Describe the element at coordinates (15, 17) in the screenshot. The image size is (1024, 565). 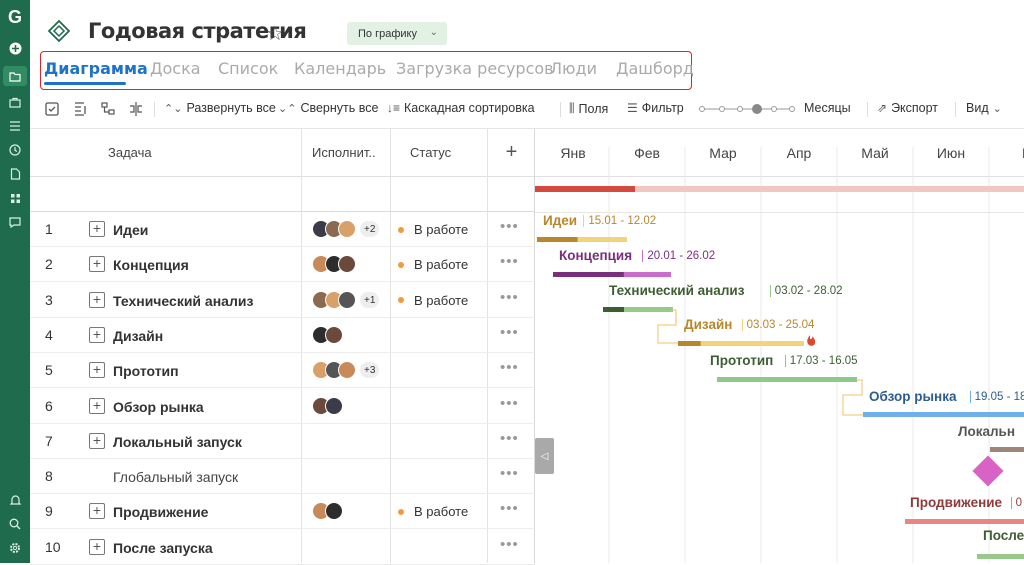
I see `app-logo: G` at that location.